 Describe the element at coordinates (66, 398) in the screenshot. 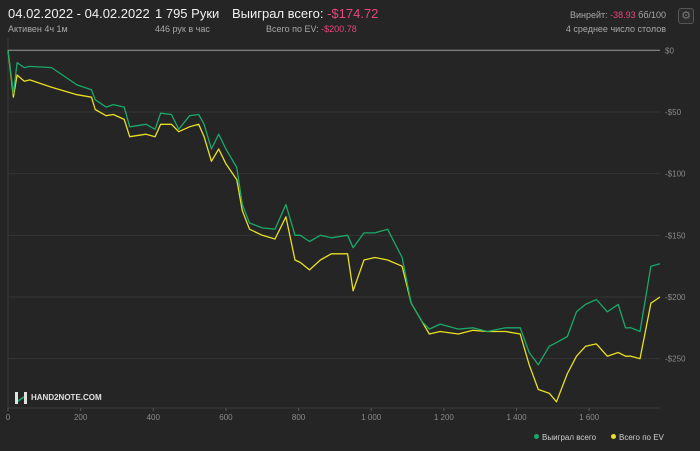

I see `logo-text: HAND2NOTE.COM` at that location.